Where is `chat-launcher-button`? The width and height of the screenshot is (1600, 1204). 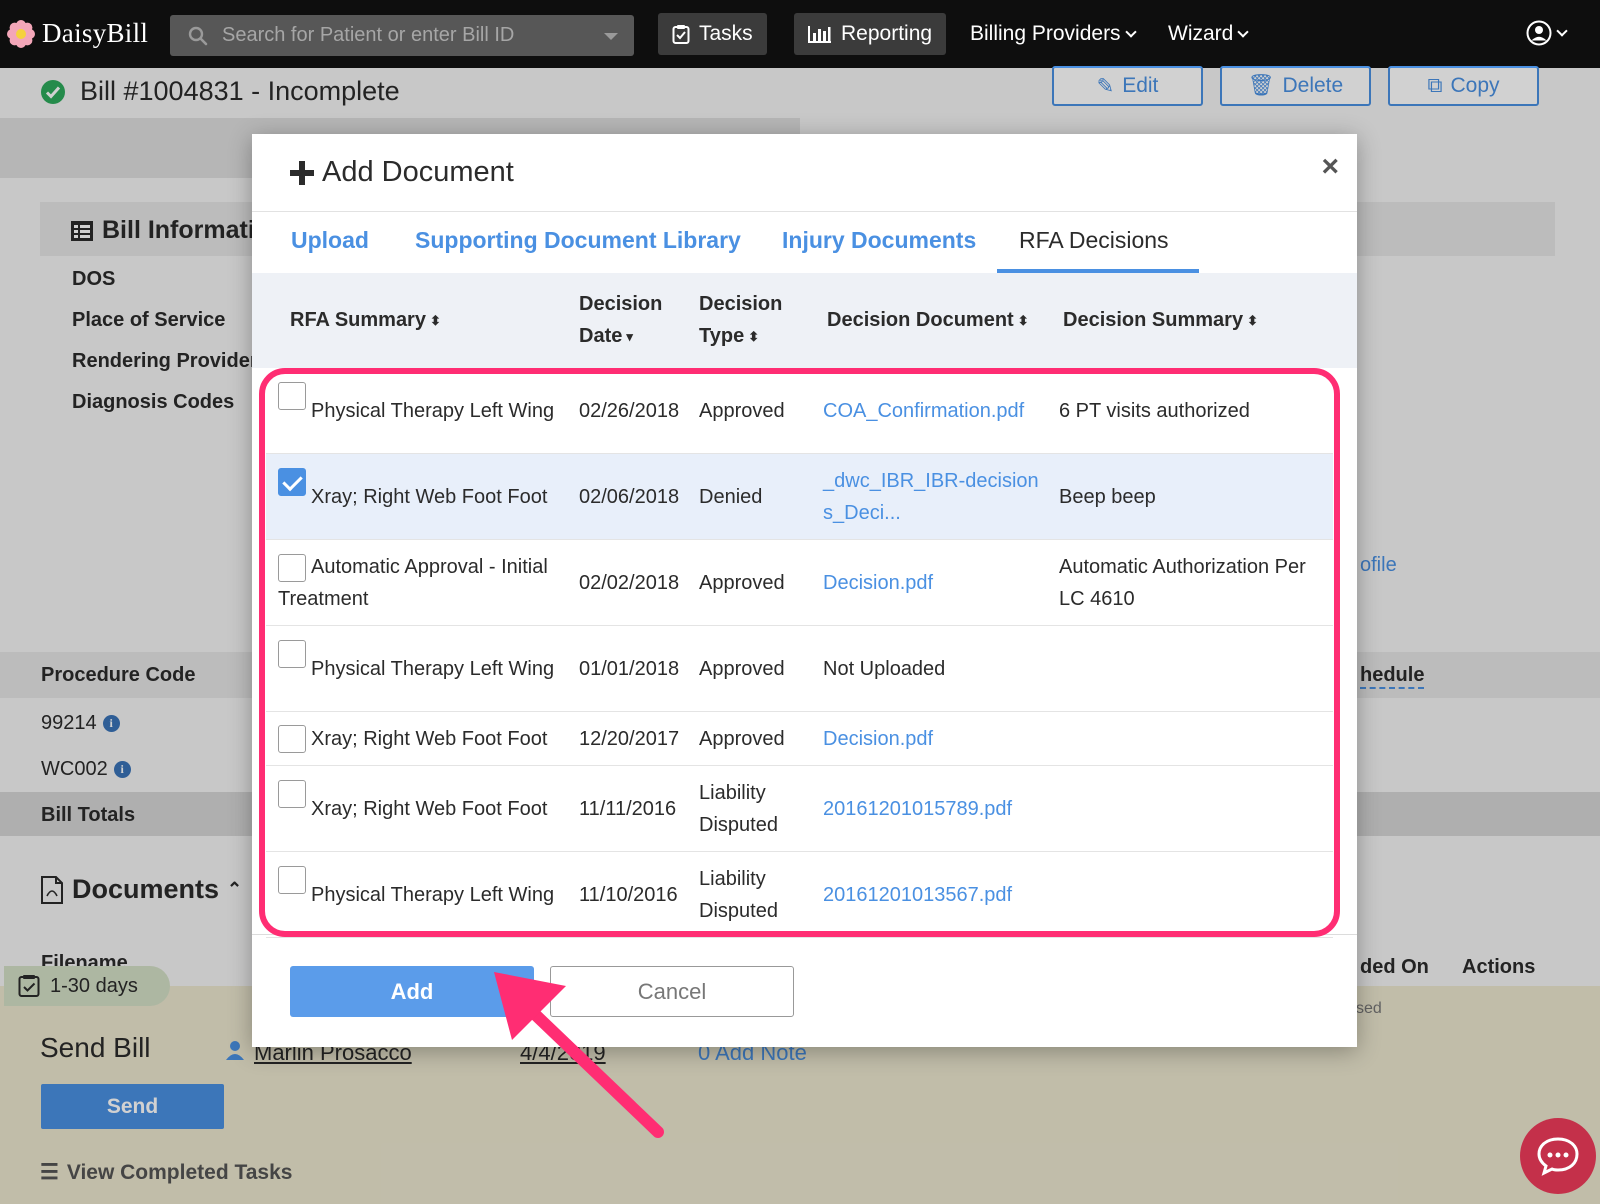
chat-launcher-button is located at coordinates (1558, 1156).